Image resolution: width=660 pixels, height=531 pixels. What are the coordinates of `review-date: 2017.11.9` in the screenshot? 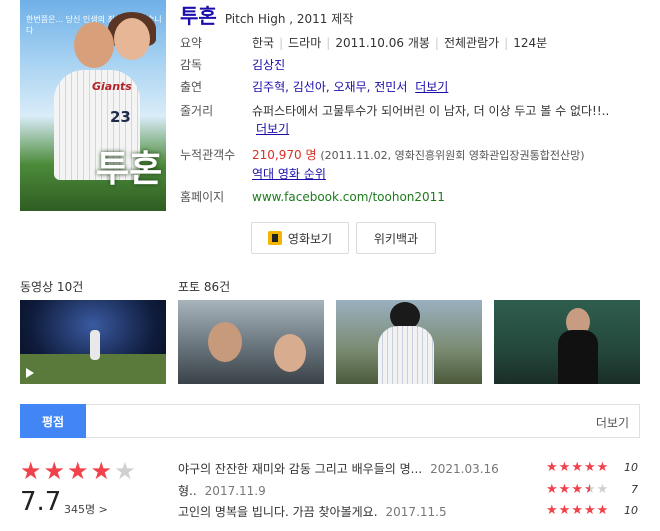 It's located at (235, 491).